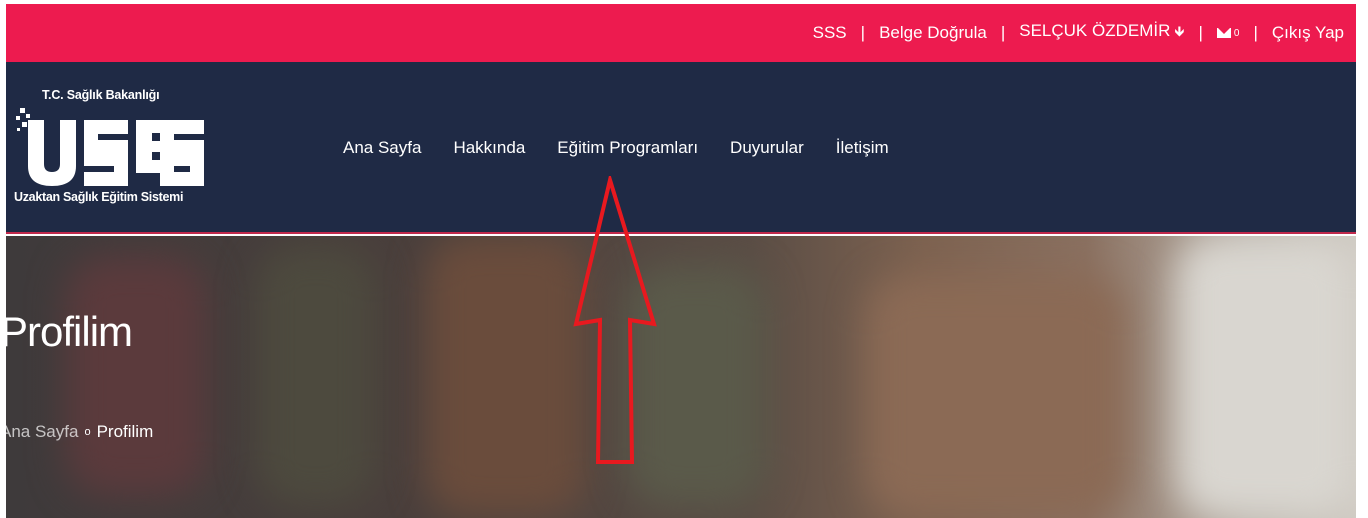 This screenshot has height=518, width=1368. What do you see at coordinates (101, 95) in the screenshot?
I see `logo-ministry-text: T.C. Sağlık Bakanlığı` at bounding box center [101, 95].